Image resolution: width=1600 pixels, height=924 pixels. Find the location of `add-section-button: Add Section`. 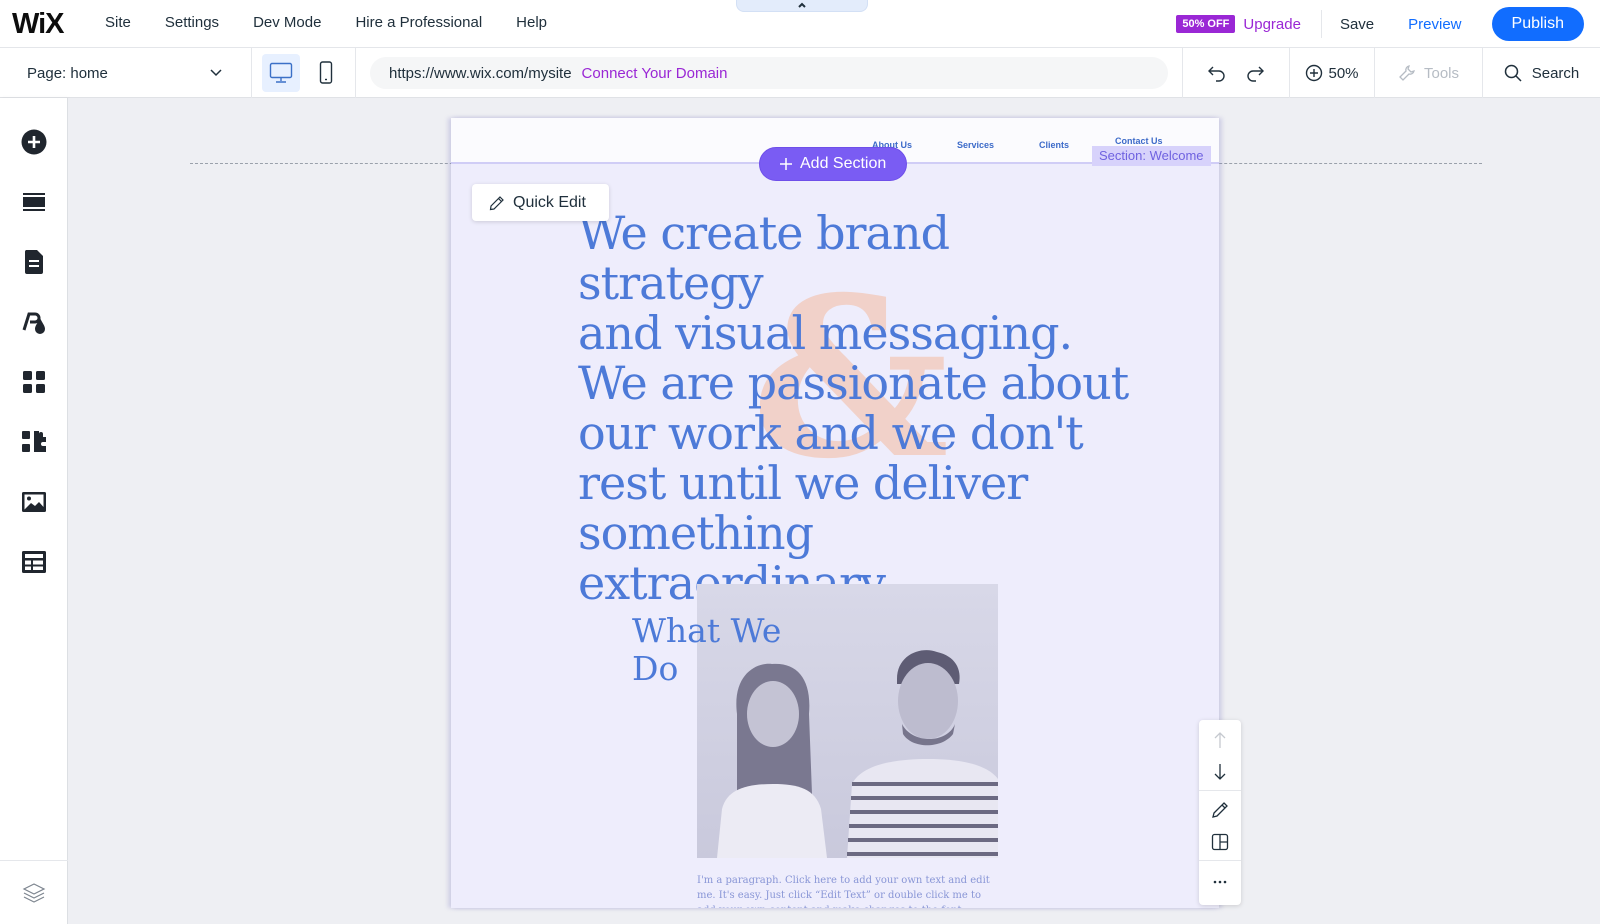

add-section-button: Add Section is located at coordinates (833, 164).